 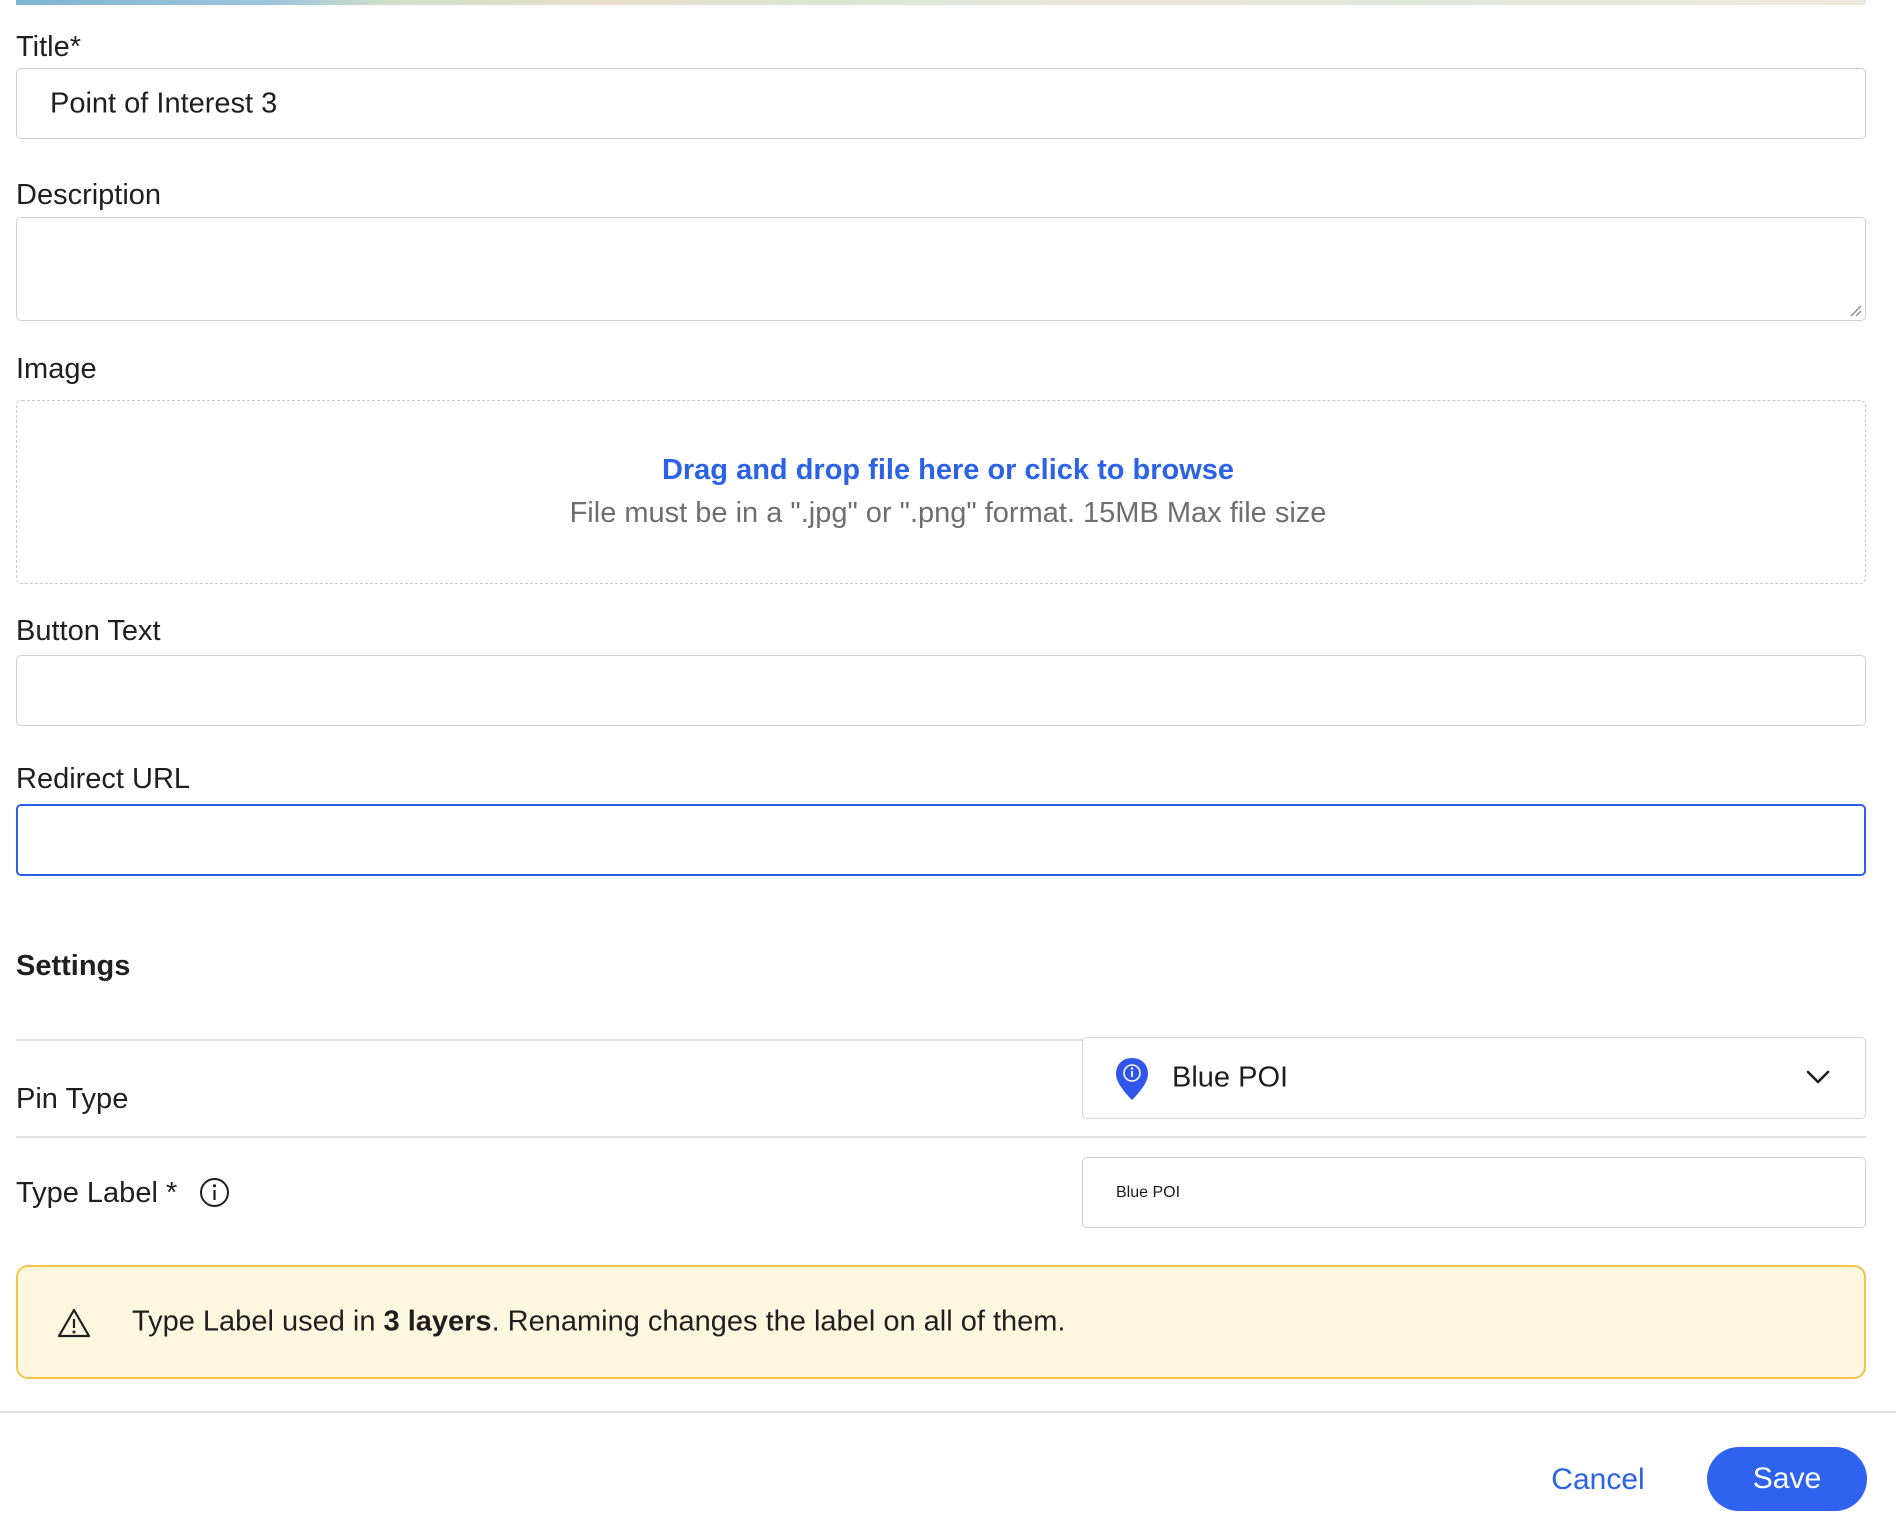 What do you see at coordinates (1818, 1077) in the screenshot?
I see `chevron-down-icon` at bounding box center [1818, 1077].